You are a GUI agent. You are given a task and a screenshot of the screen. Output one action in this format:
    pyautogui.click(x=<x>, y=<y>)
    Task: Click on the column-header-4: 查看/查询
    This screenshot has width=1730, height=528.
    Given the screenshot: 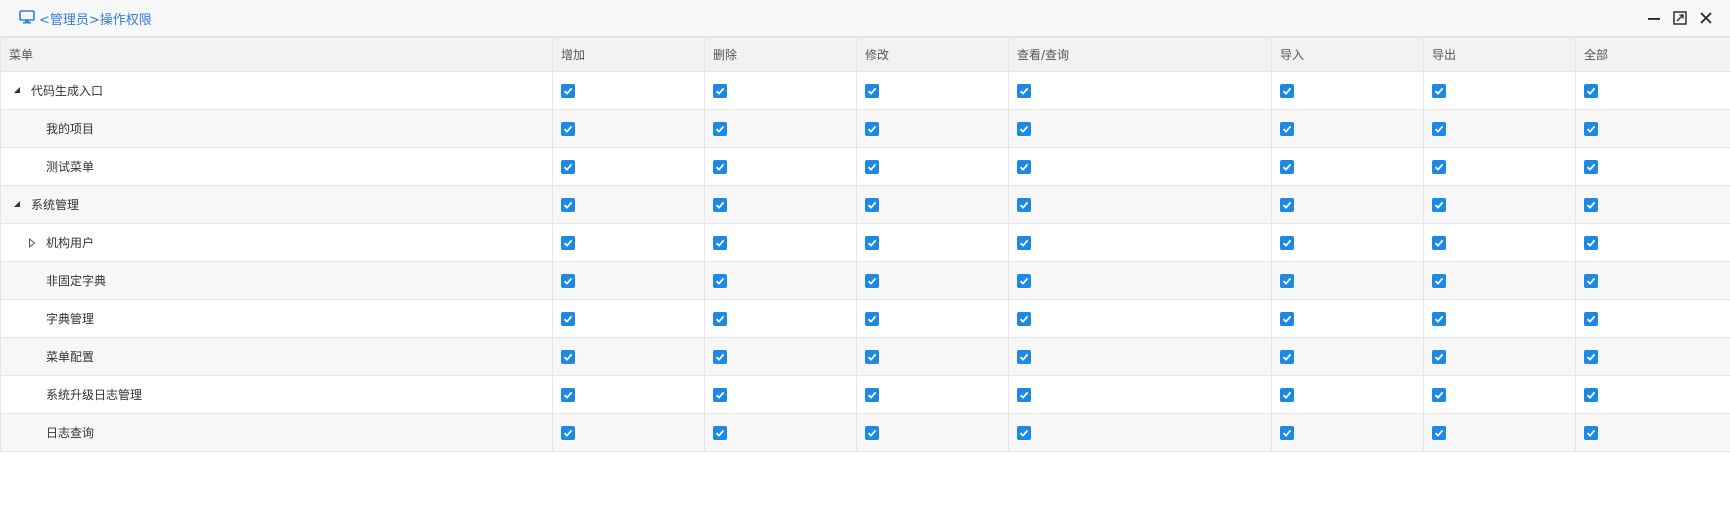 What is the action you would take?
    pyautogui.click(x=1140, y=54)
    